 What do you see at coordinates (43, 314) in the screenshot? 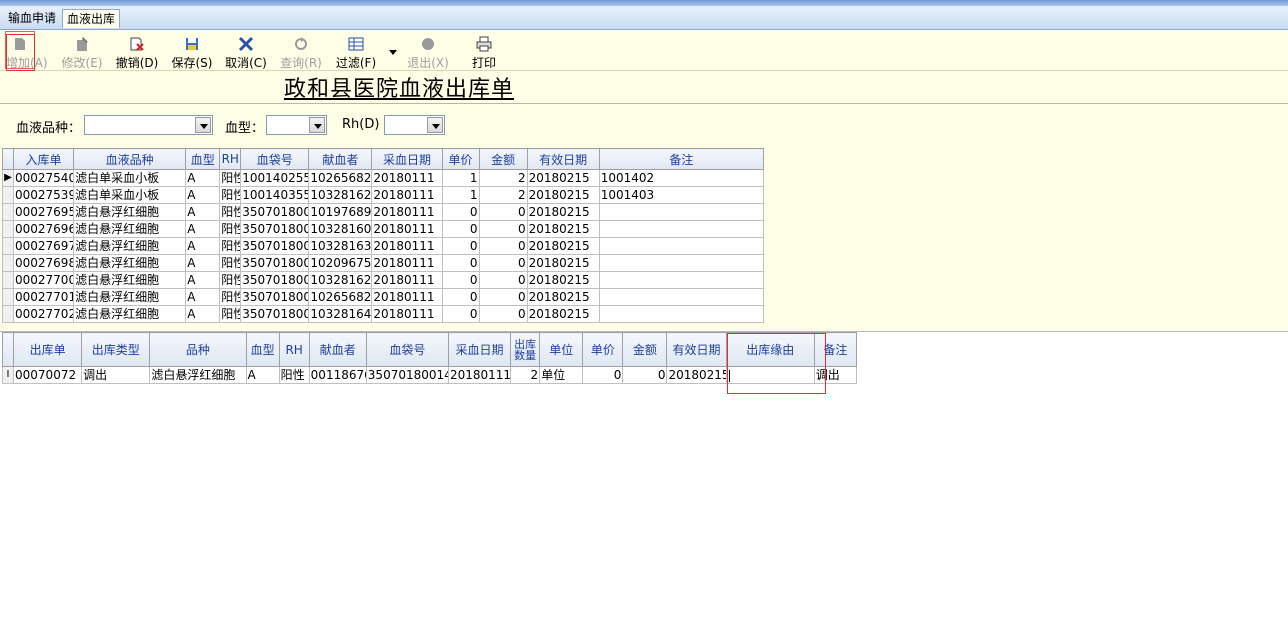
I see `table-cell: 00027702` at bounding box center [43, 314].